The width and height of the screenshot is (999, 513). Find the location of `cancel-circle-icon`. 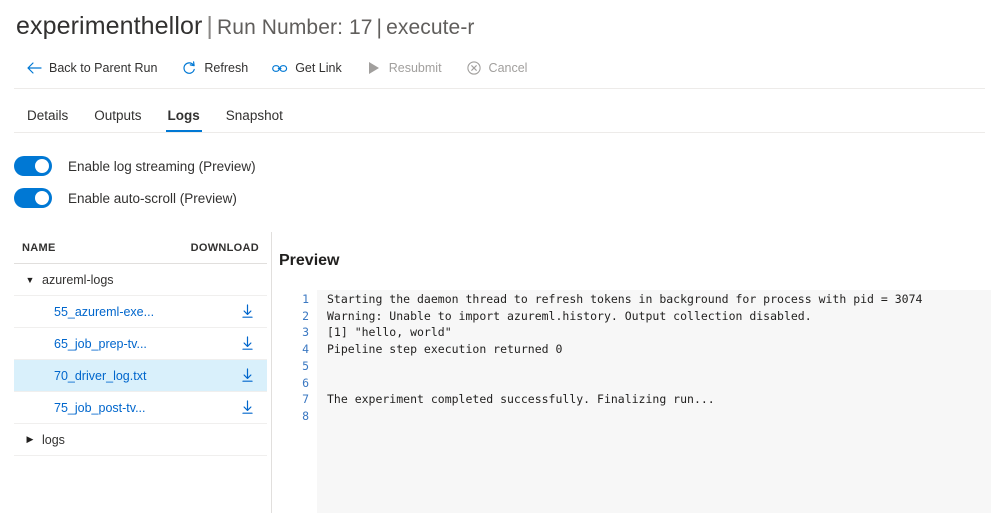

cancel-circle-icon is located at coordinates (474, 68).